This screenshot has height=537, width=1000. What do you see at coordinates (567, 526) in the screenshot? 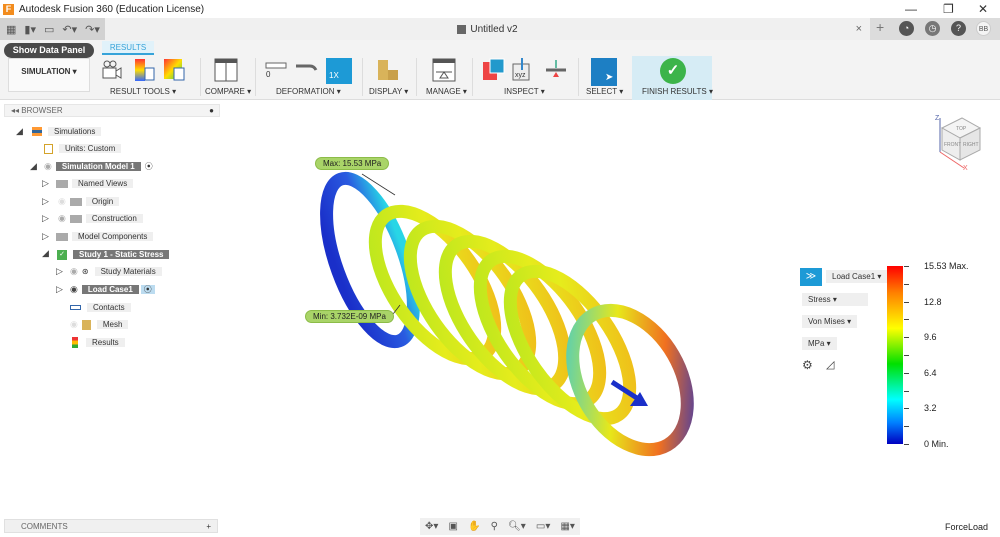
I see `grid-settings-icon: ▦▾` at bounding box center [567, 526].